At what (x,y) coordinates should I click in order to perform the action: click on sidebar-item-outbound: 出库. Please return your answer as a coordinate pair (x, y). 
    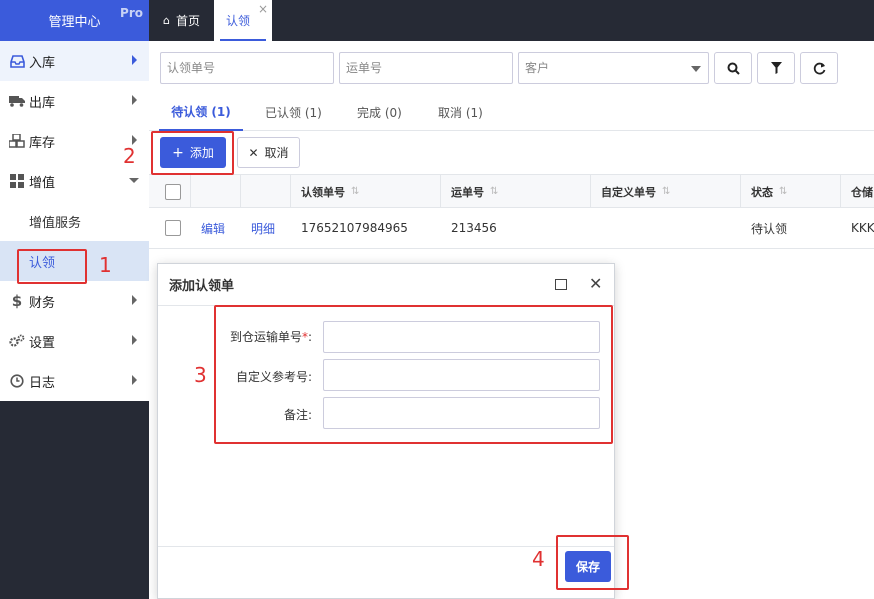
    Looking at the image, I should click on (74, 101).